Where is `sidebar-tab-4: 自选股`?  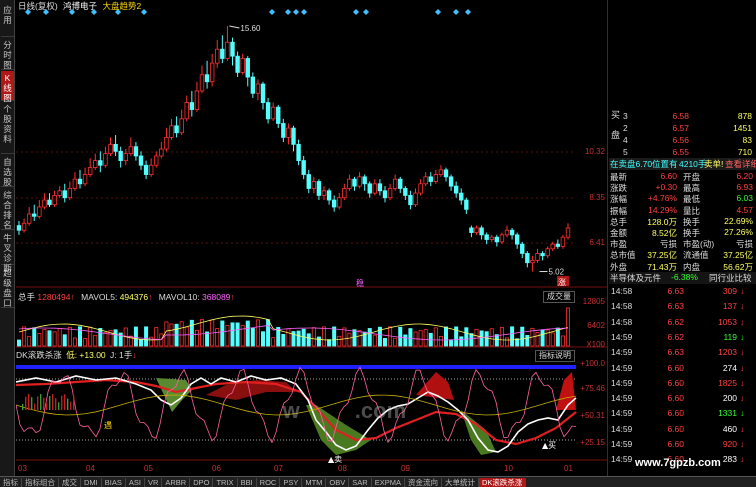 sidebar-tab-4: 自选股 is located at coordinates (7, 171).